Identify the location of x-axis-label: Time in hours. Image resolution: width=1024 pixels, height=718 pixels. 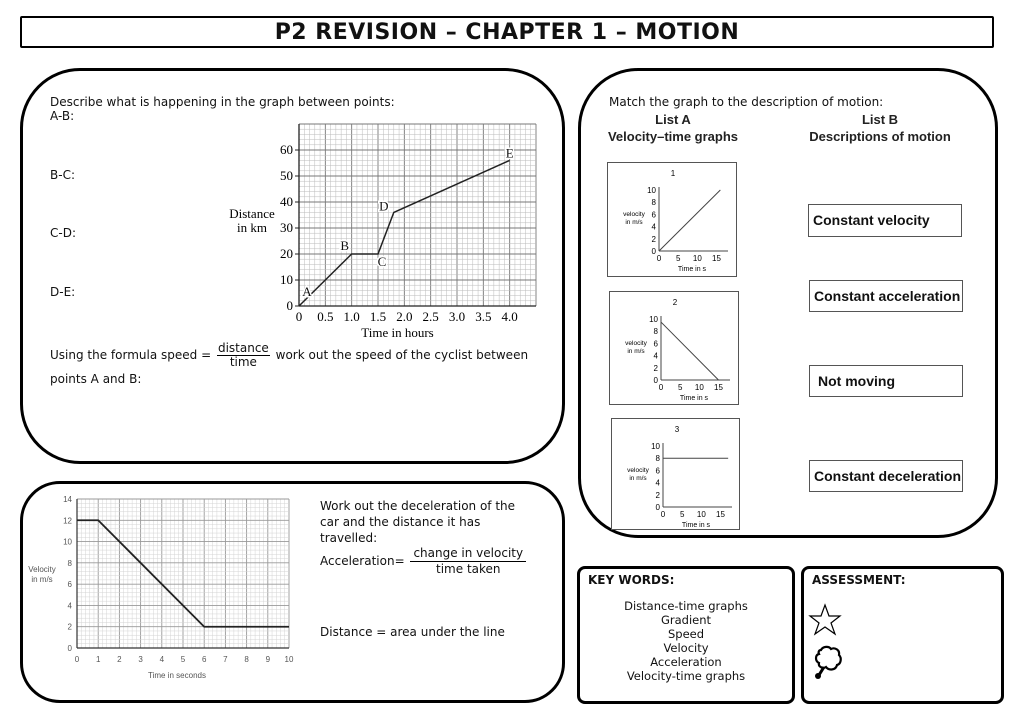
(397, 332).